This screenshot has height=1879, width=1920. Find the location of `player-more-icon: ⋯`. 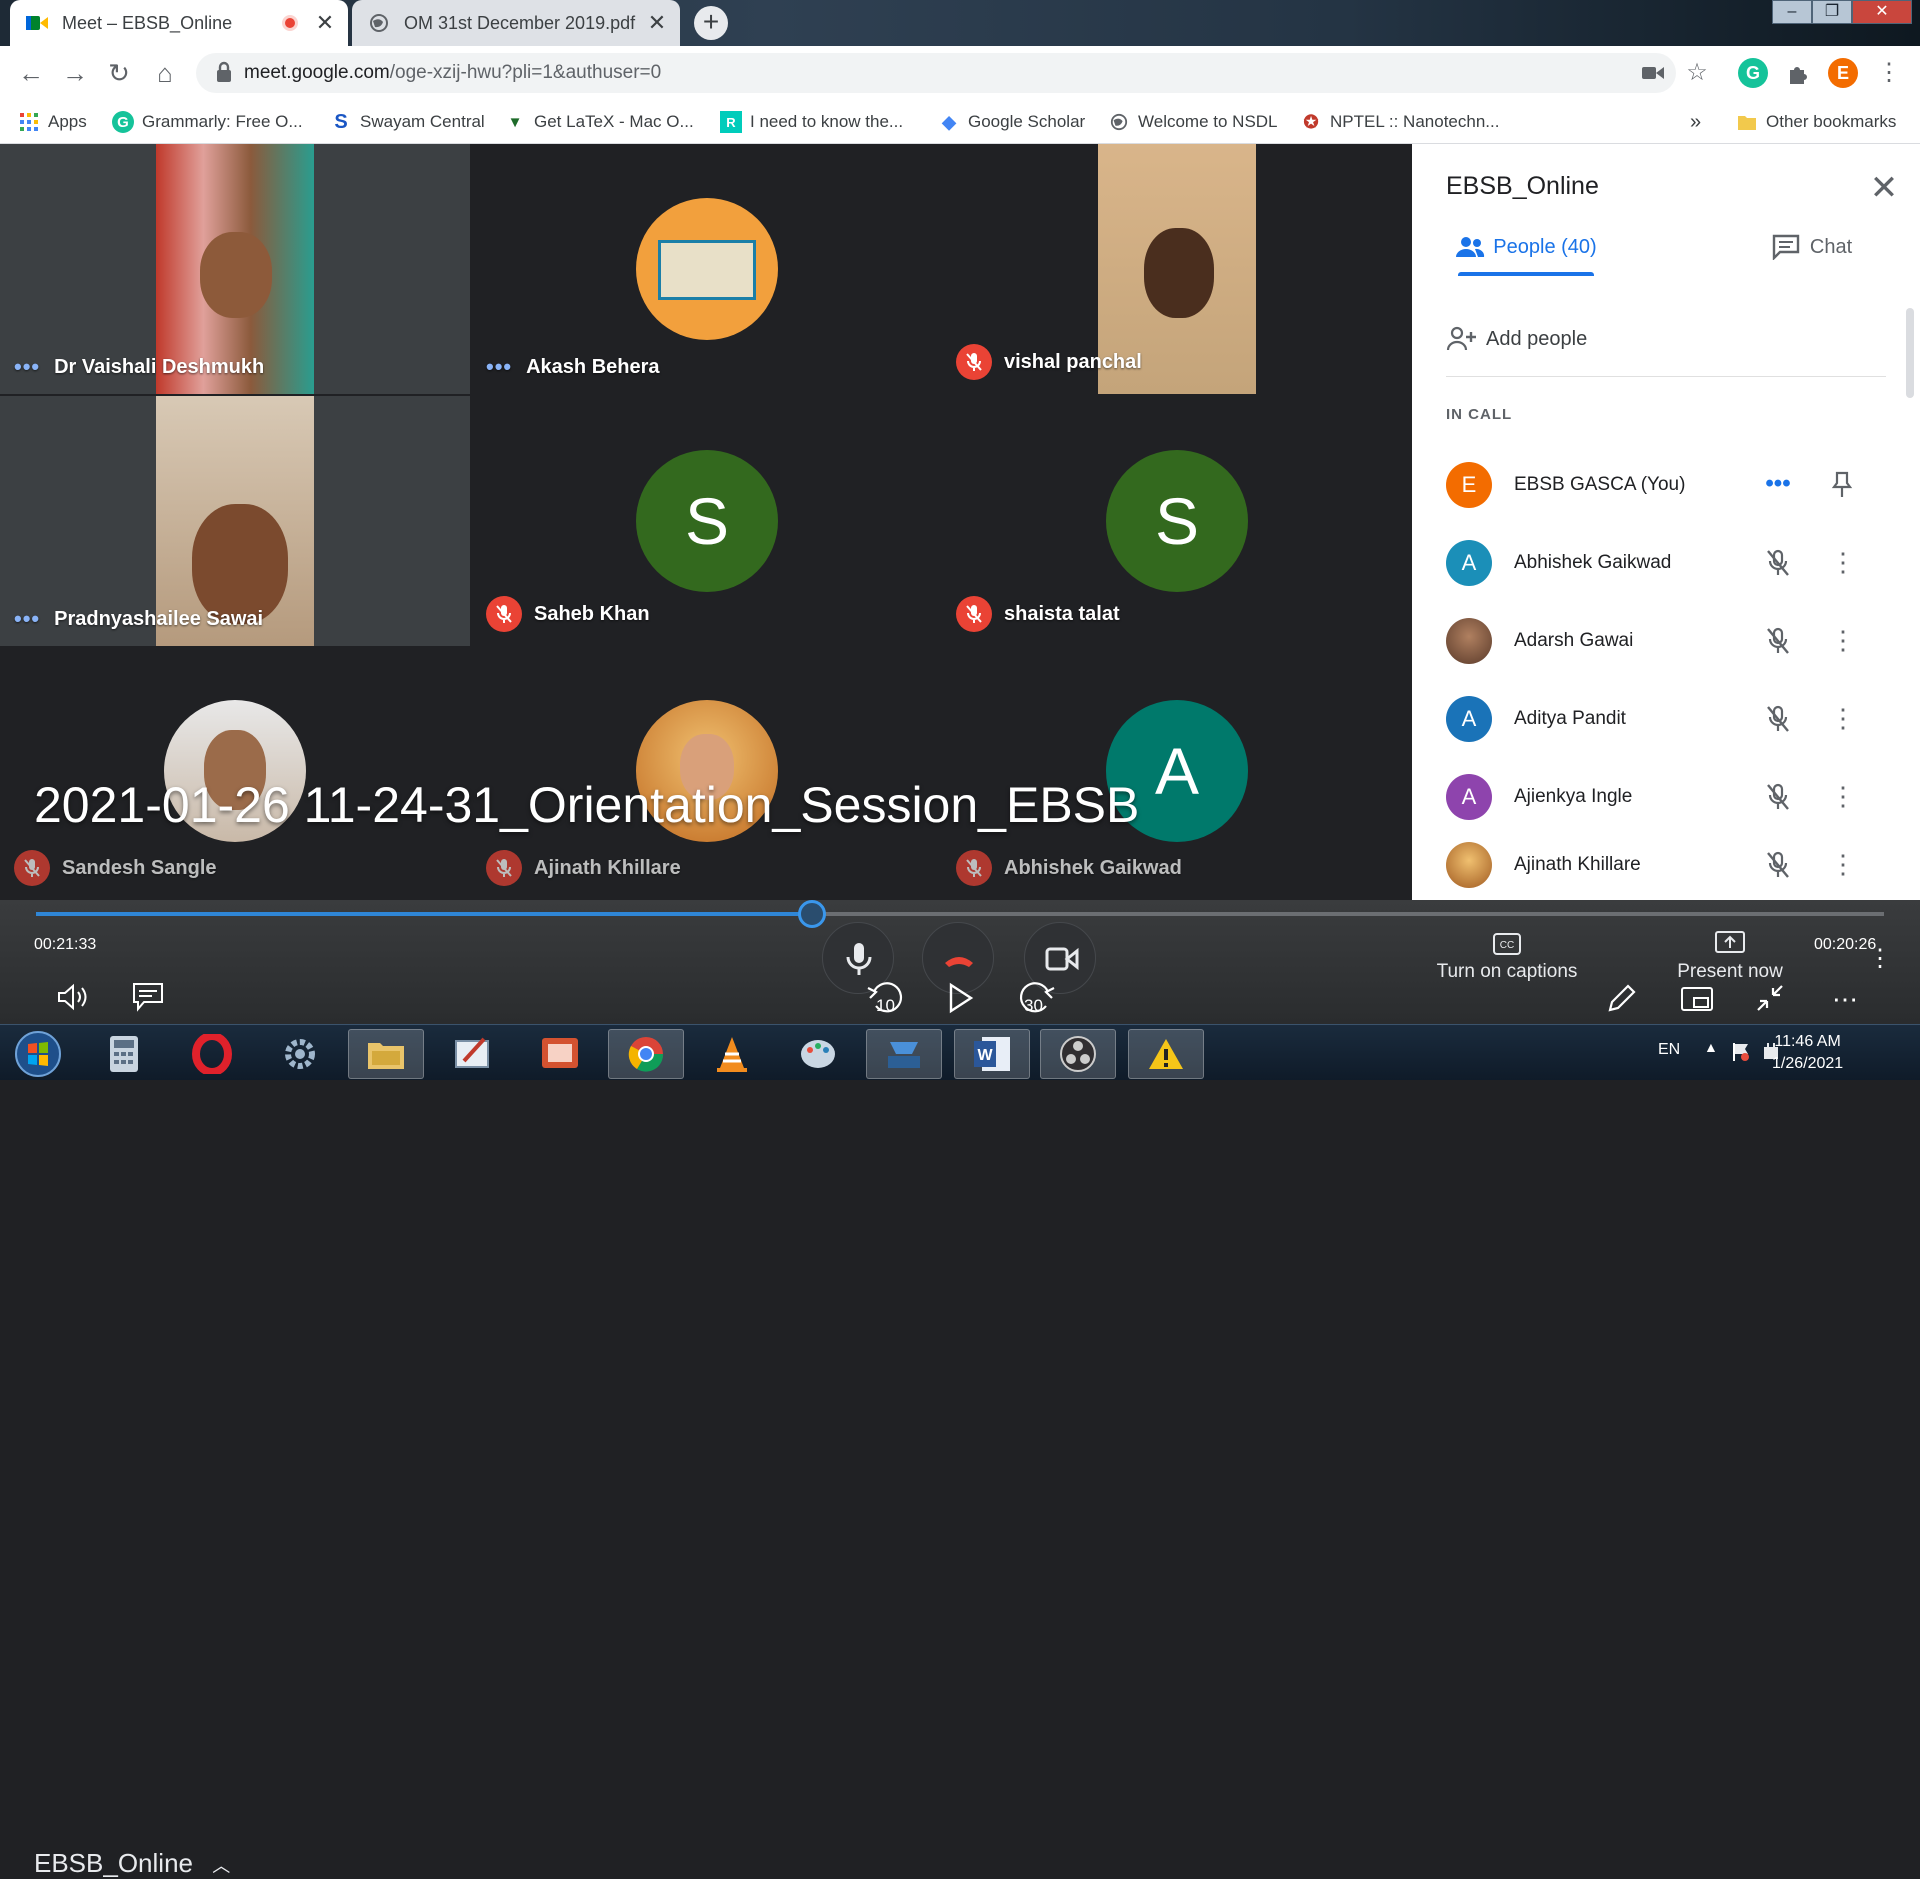

player-more-icon: ⋯ is located at coordinates (1846, 999).